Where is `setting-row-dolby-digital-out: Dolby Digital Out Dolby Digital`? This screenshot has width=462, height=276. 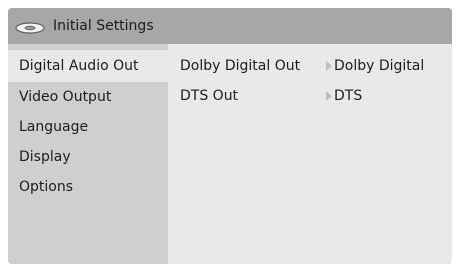 setting-row-dolby-digital-out: Dolby Digital Out Dolby Digital is located at coordinates (310, 66).